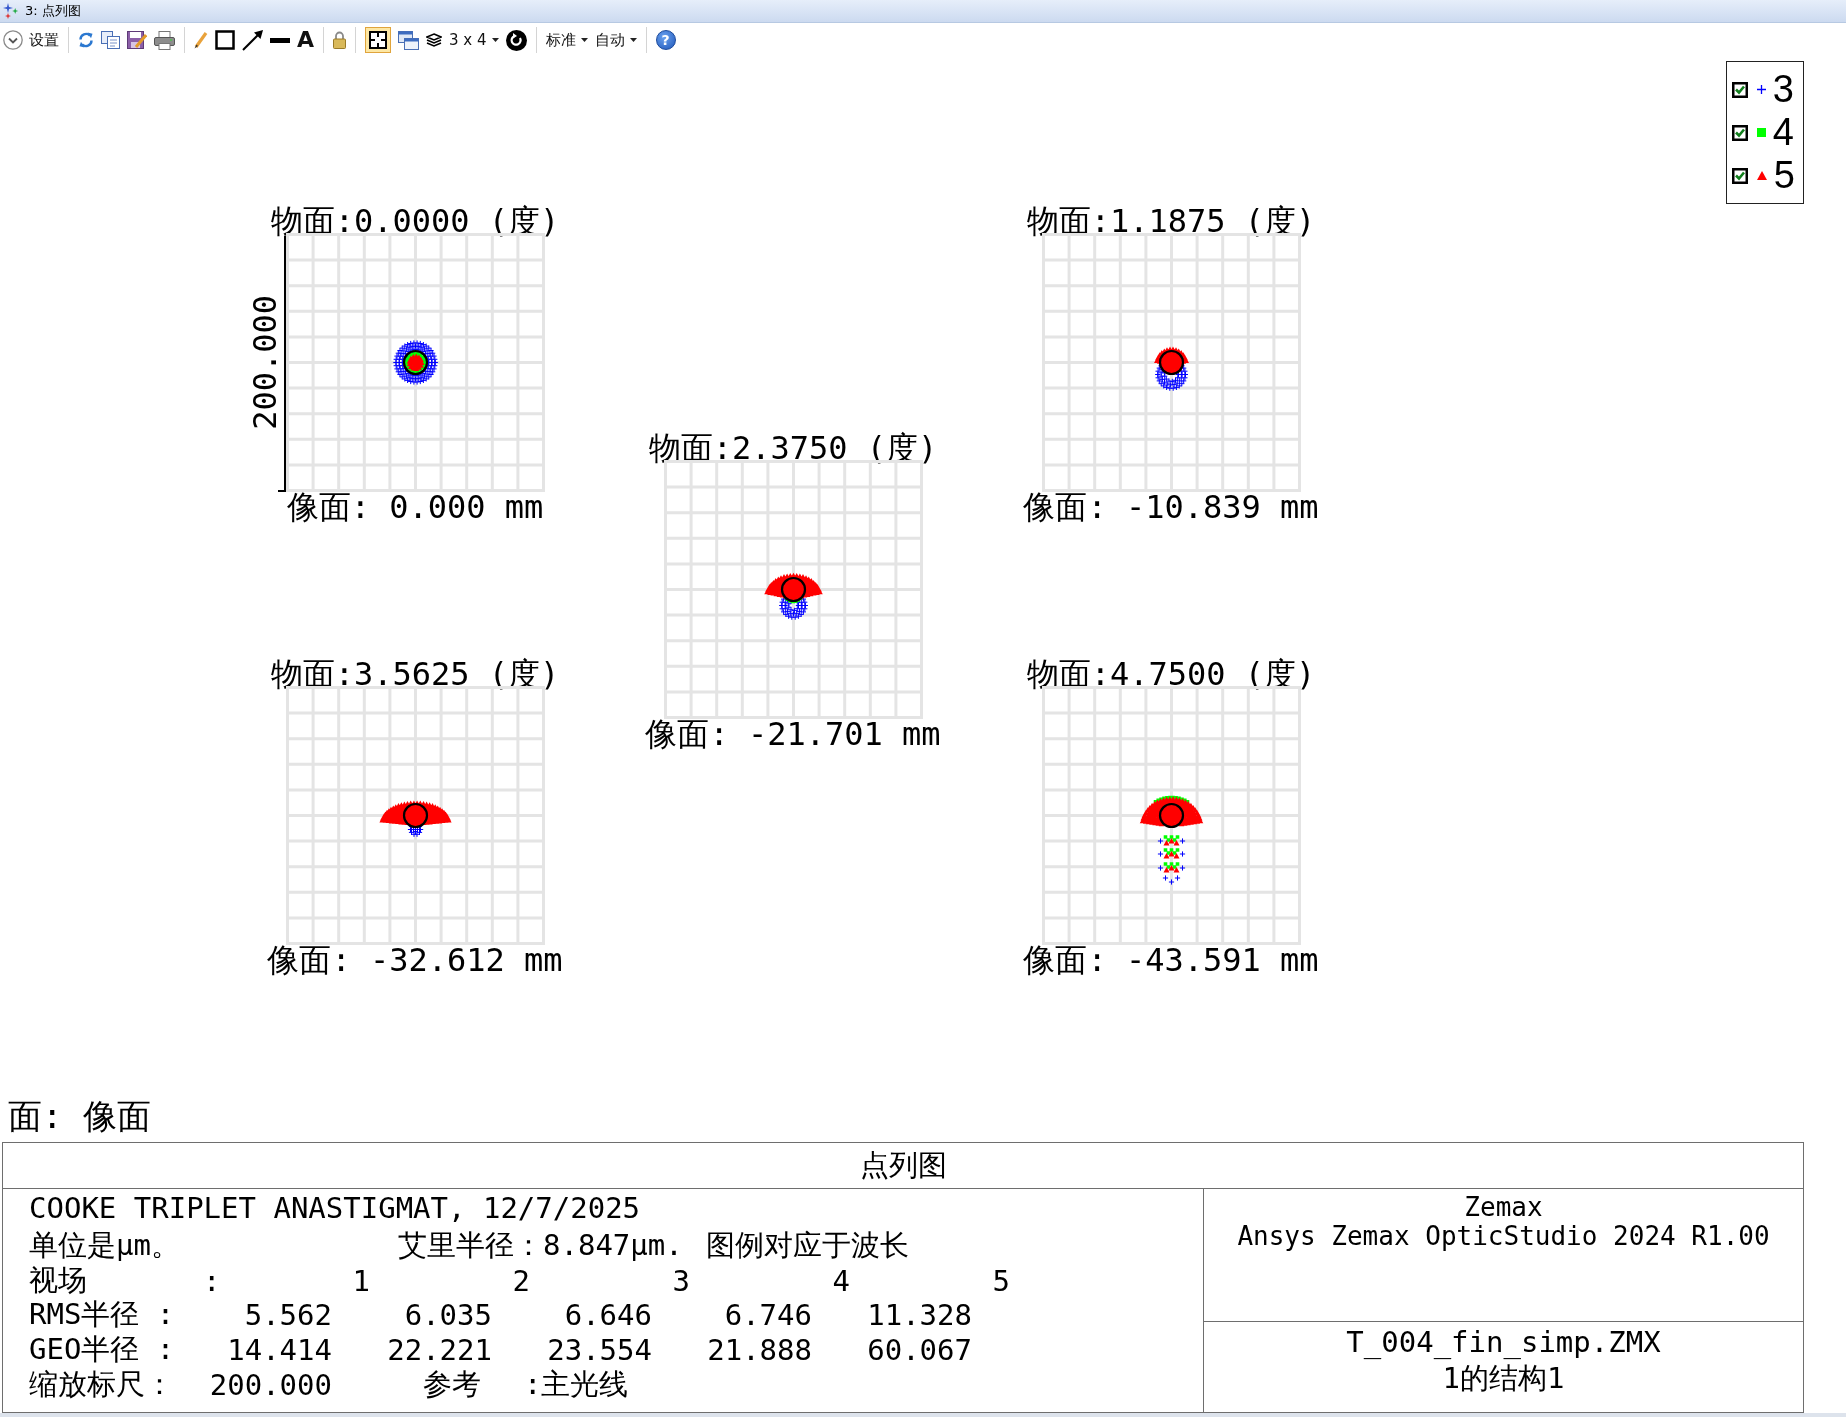 Image resolution: width=1846 pixels, height=1417 pixels. Describe the element at coordinates (201, 40) in the screenshot. I see `pencil-icon` at that location.